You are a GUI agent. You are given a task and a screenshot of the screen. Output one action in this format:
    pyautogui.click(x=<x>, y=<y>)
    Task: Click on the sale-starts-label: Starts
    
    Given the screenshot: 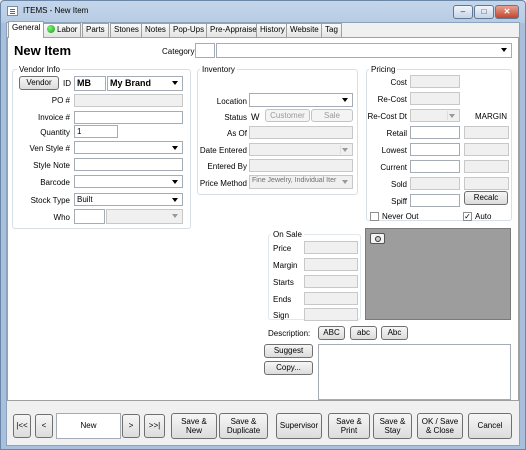 What is the action you would take?
    pyautogui.click(x=283, y=282)
    